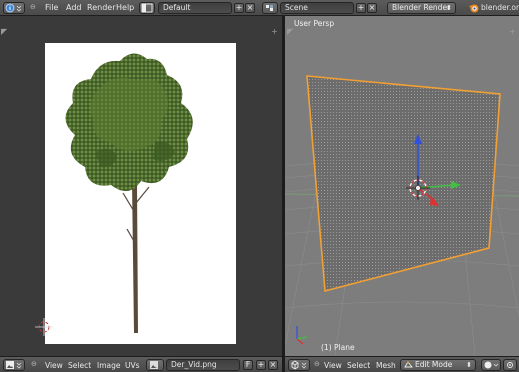 Image resolution: width=519 pixels, height=372 pixels. I want to click on viewport-title: User Persp, so click(314, 23).